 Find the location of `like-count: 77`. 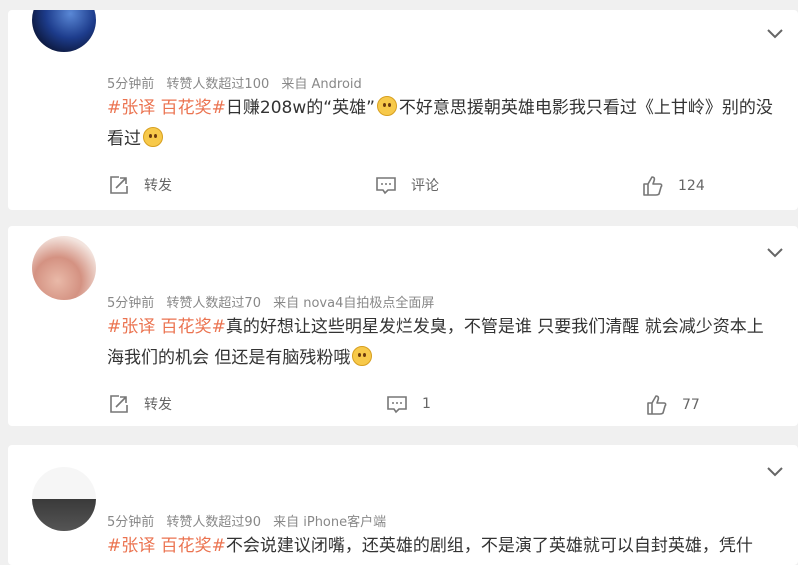

like-count: 77 is located at coordinates (691, 405).